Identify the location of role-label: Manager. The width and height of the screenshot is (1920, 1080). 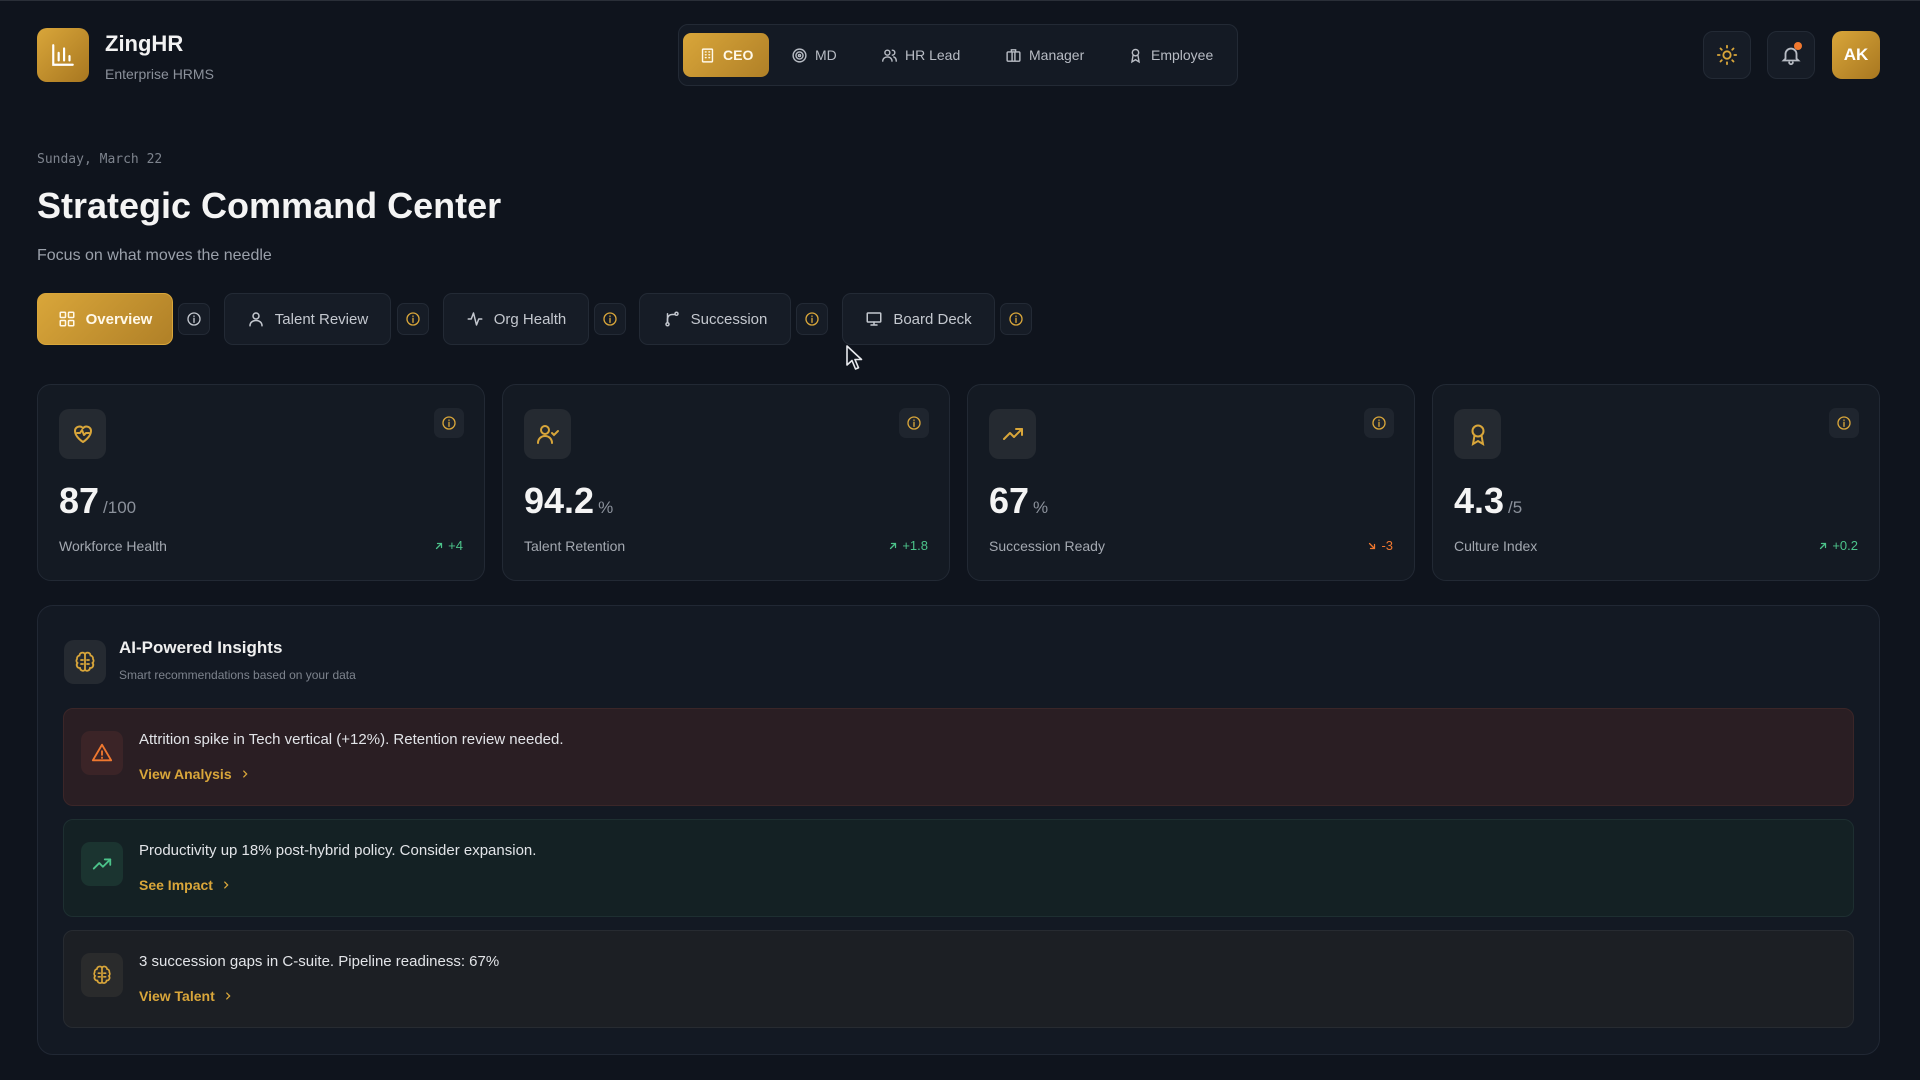
(1057, 55).